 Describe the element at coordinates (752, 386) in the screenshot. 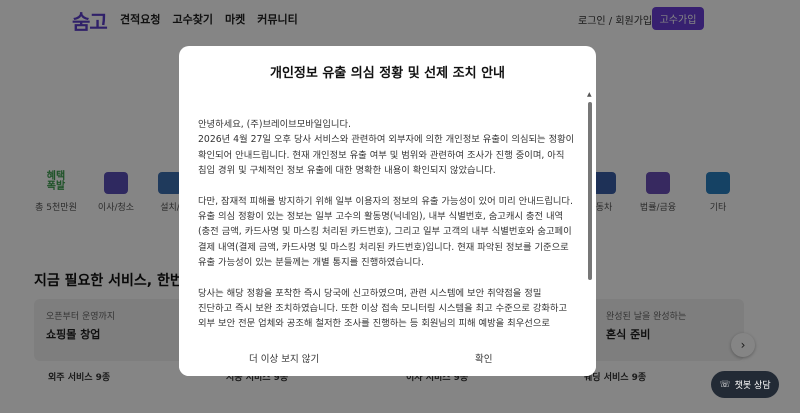

I see `chatbot-label: 챗봇 상담` at that location.